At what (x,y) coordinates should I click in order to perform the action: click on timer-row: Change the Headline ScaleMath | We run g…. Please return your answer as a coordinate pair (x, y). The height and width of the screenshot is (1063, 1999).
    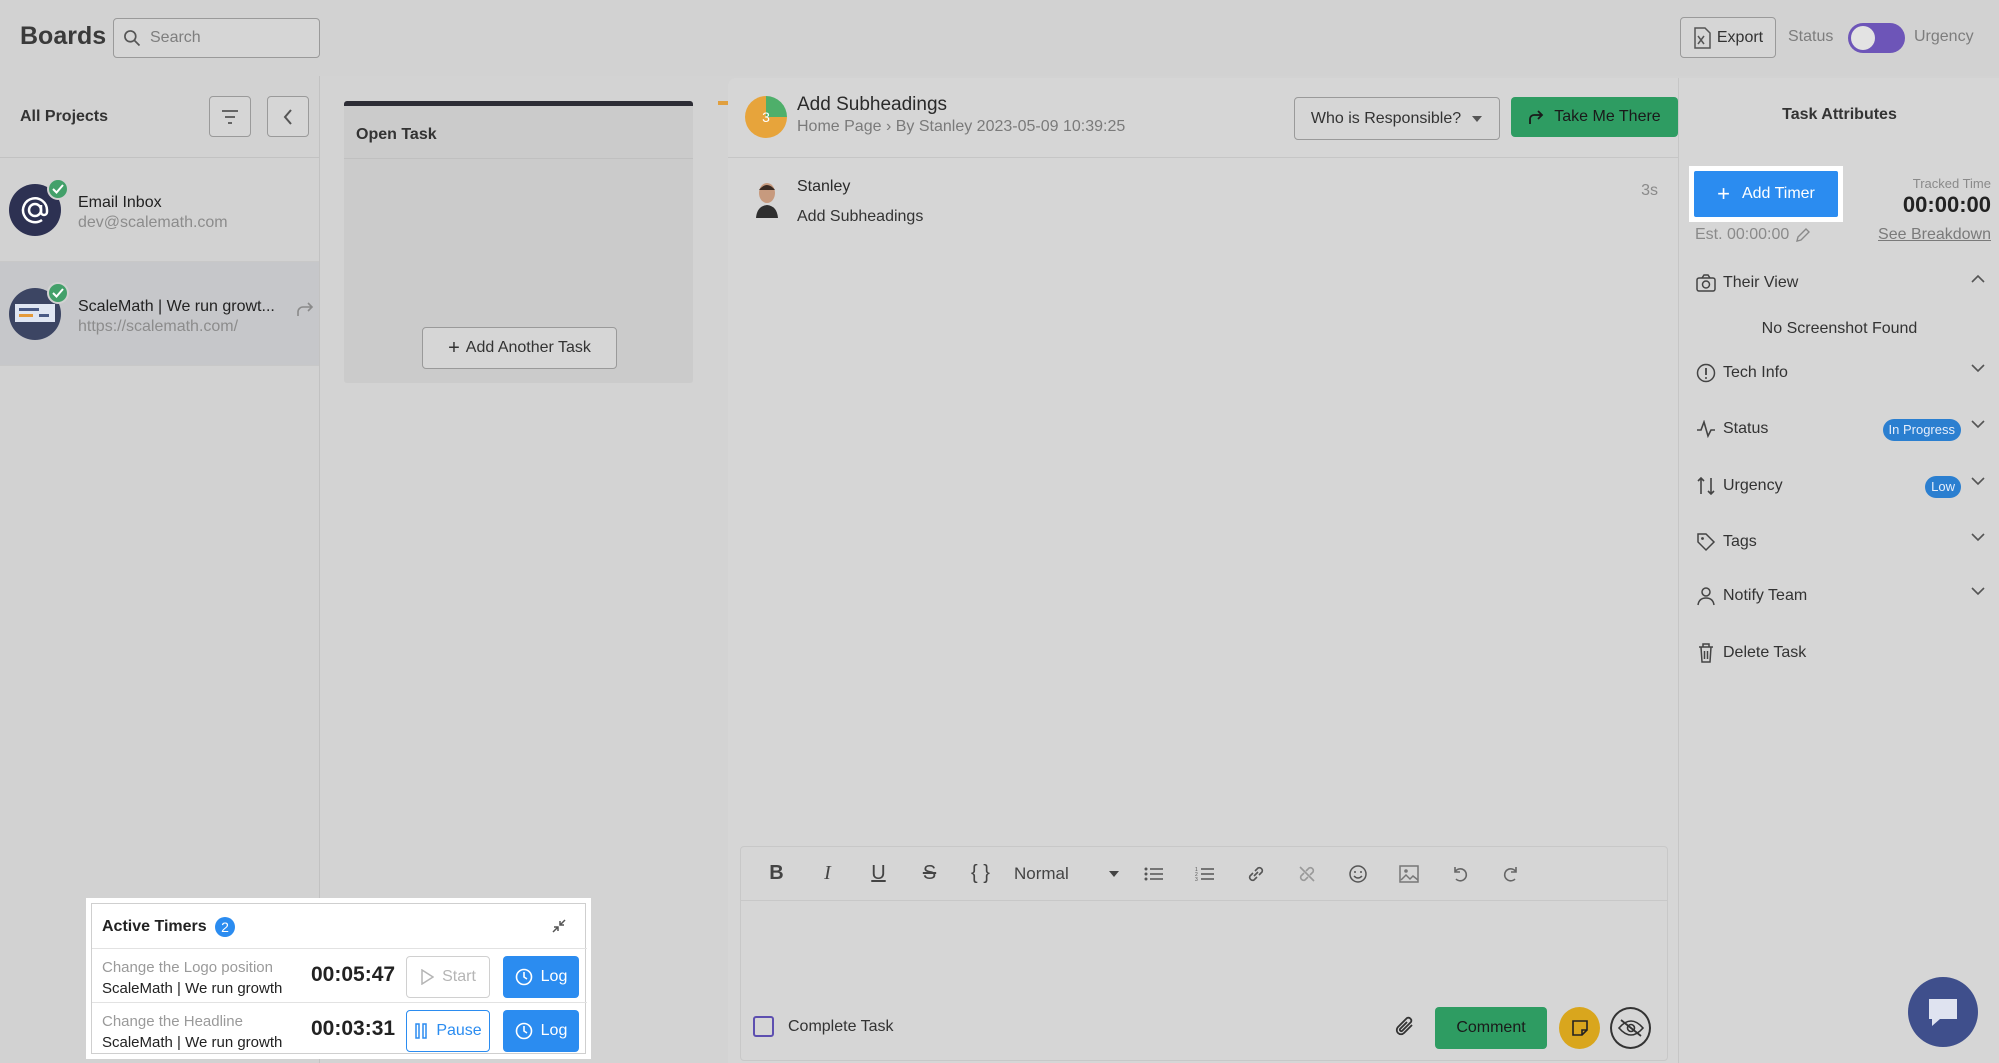
    Looking at the image, I should click on (339, 1029).